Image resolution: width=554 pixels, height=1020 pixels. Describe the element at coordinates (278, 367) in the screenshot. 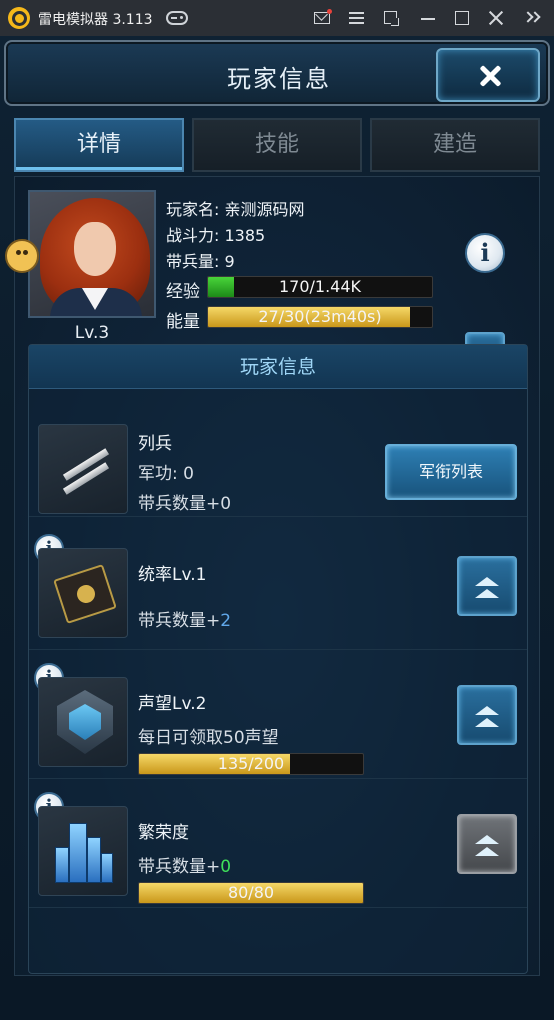

I see `section-title: 玩家信息` at that location.